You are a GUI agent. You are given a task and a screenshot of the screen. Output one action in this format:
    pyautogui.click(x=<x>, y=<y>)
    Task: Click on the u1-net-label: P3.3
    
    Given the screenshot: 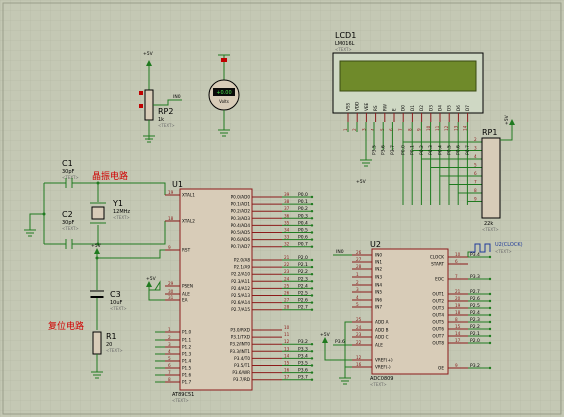 What is the action you would take?
    pyautogui.click(x=303, y=349)
    